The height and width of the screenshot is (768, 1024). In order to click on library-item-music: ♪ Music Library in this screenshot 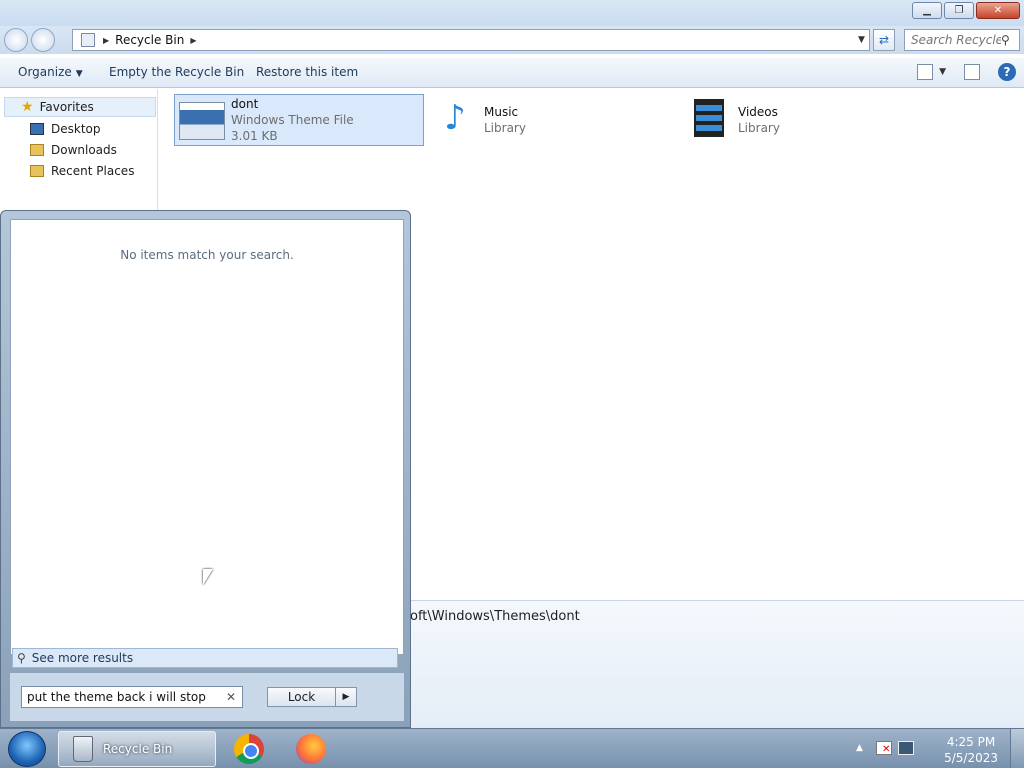, I will do `click(555, 120)`.